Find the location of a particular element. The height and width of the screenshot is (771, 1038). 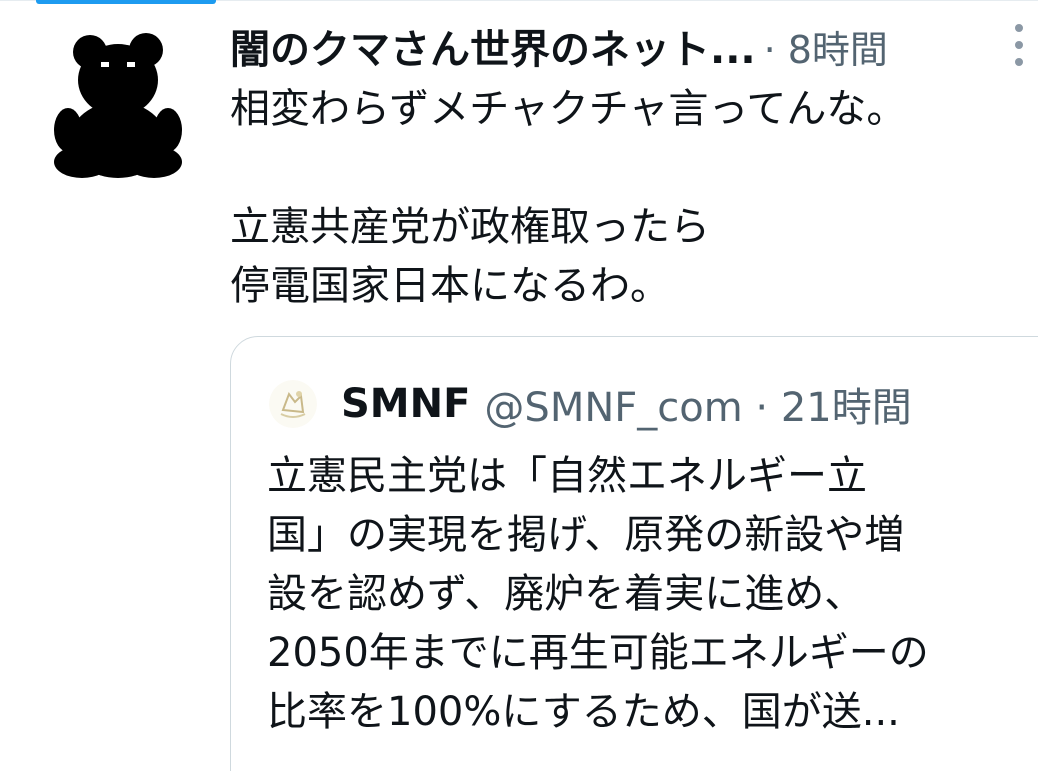

tweet-text-line: 立憲共産党が政権取ったら is located at coordinates (470, 227).